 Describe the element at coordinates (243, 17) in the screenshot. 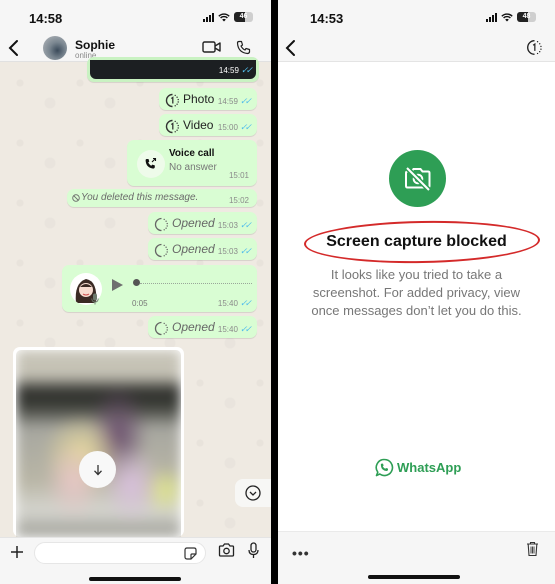

I see `battery-icon: 46` at that location.